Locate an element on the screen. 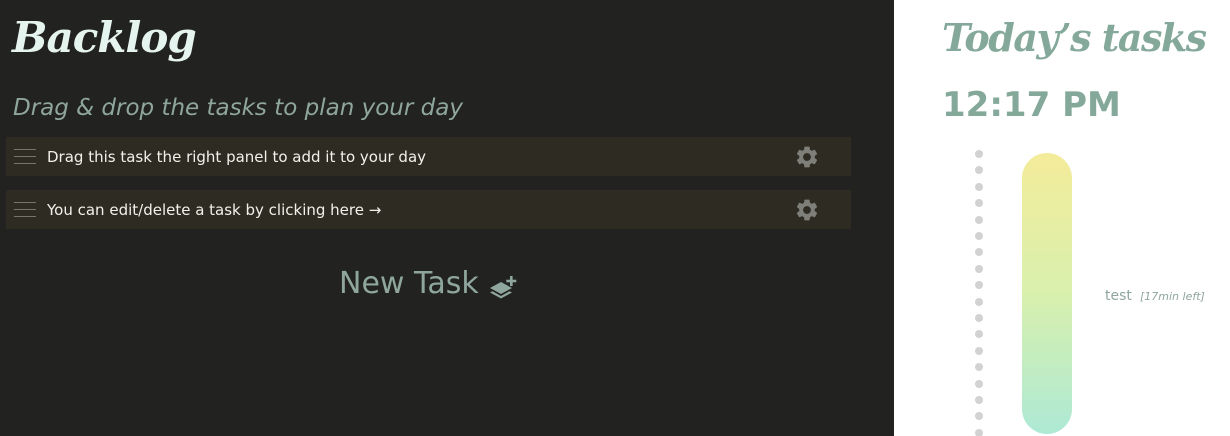  scheduled-task-bar is located at coordinates (1047, 293).